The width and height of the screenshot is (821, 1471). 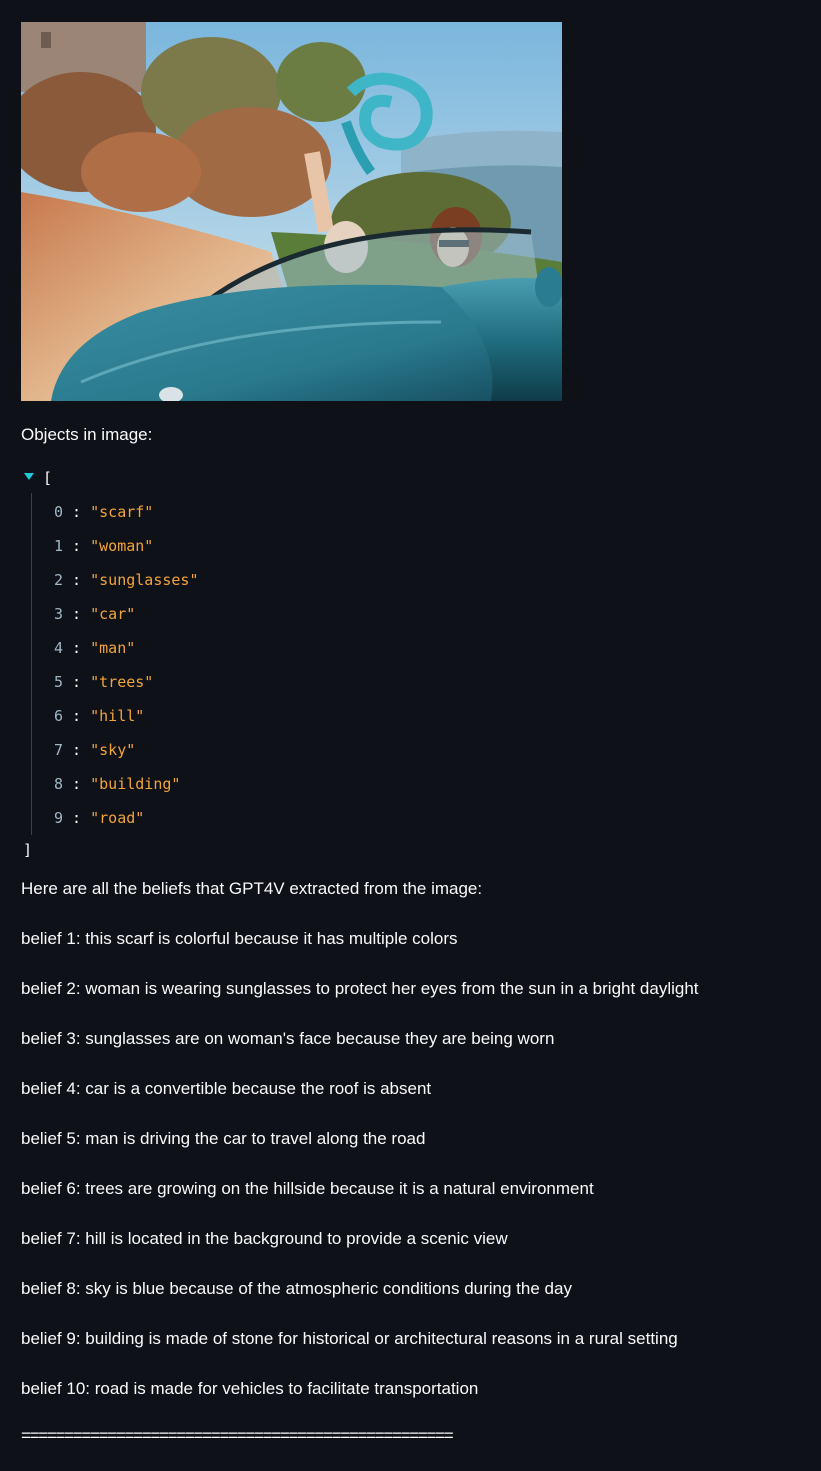 What do you see at coordinates (59, 546) in the screenshot?
I see `json-item-index: 1` at bounding box center [59, 546].